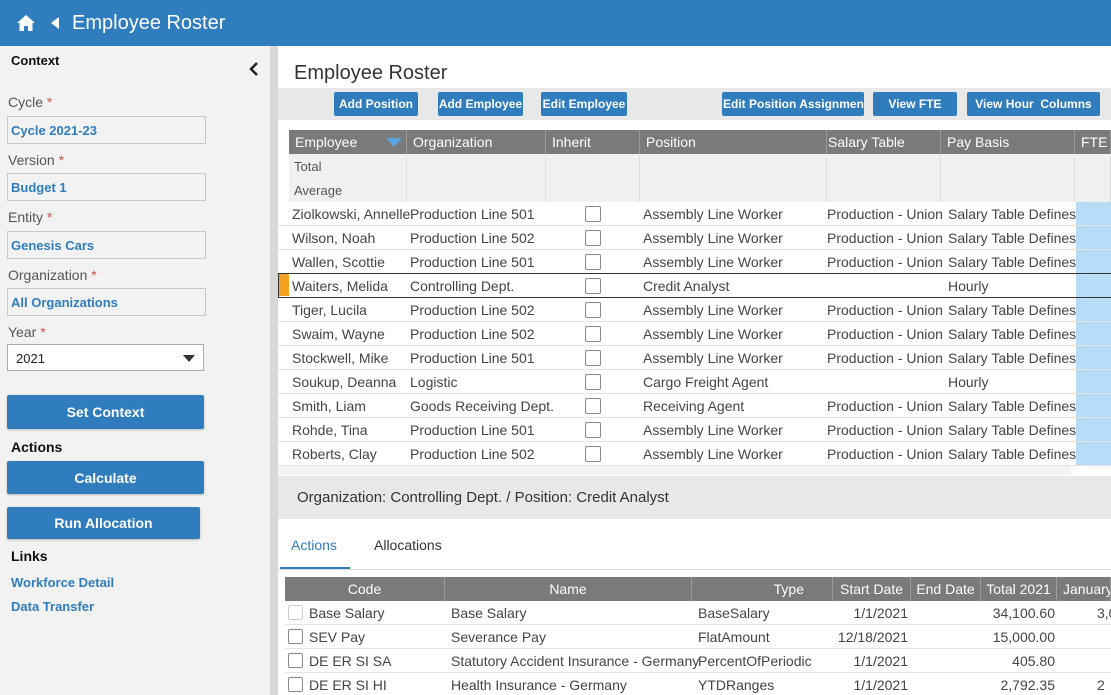 Image resolution: width=1111 pixels, height=695 pixels. I want to click on type-cell: PercentOfPeriodic, so click(755, 661).